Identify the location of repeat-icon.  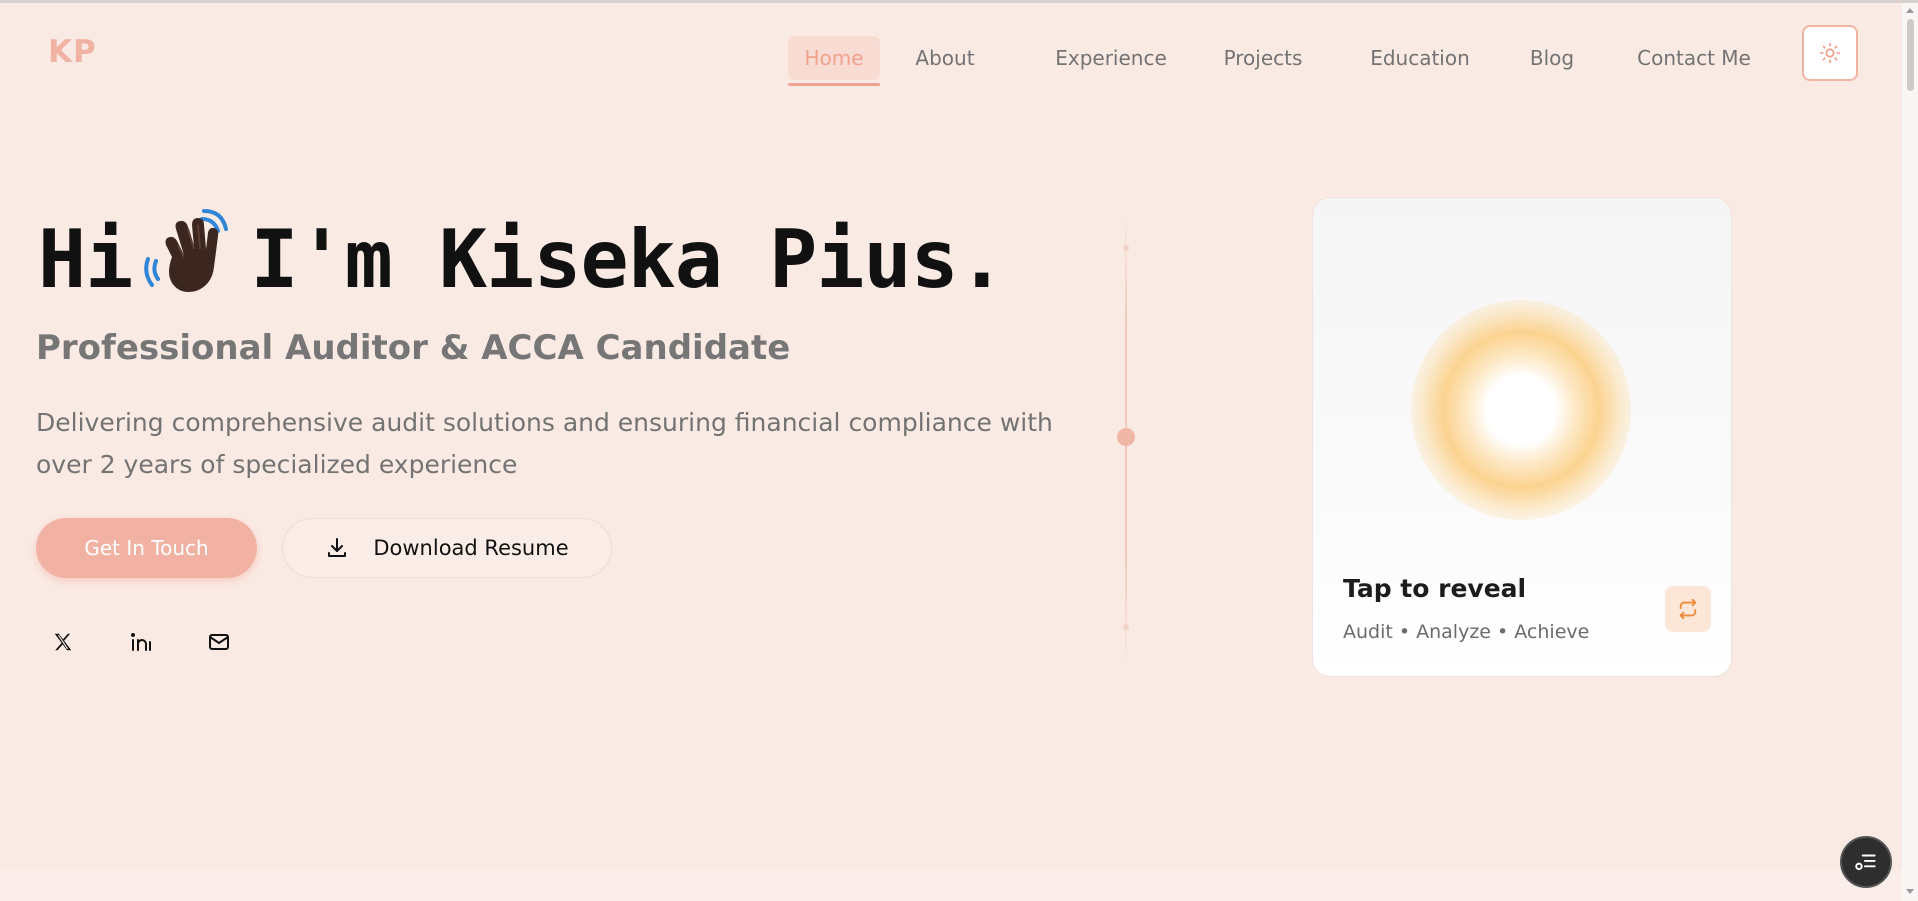
(1688, 609).